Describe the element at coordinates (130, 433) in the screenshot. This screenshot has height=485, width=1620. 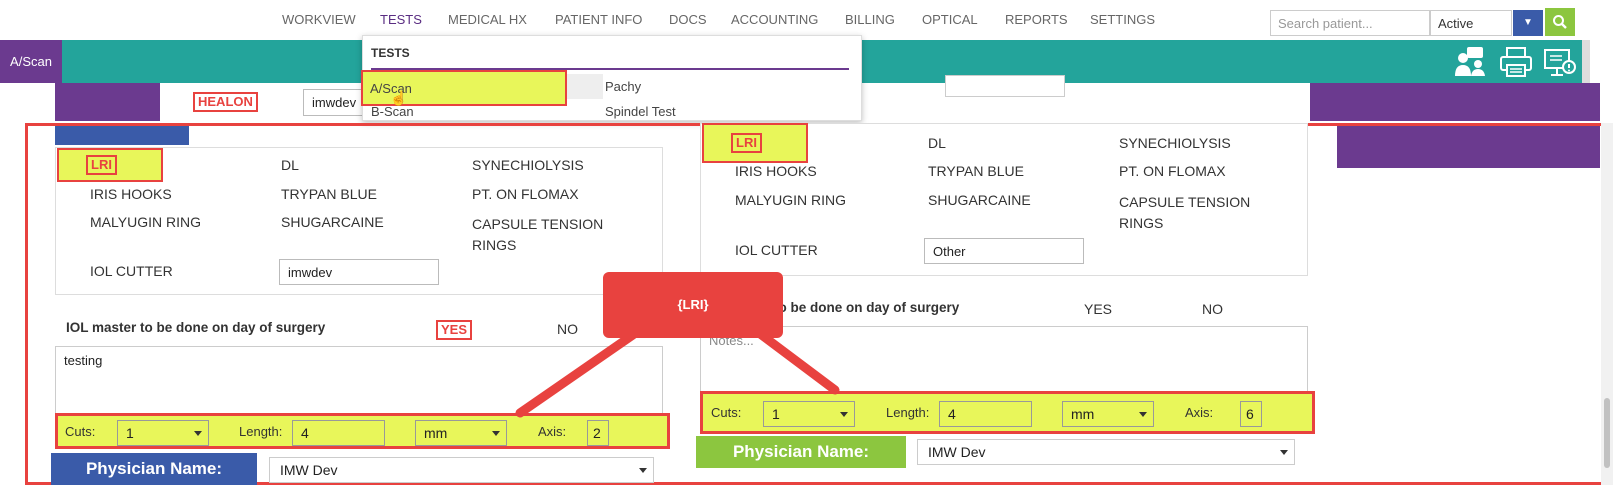
I see `left-cuts-value: 1` at that location.